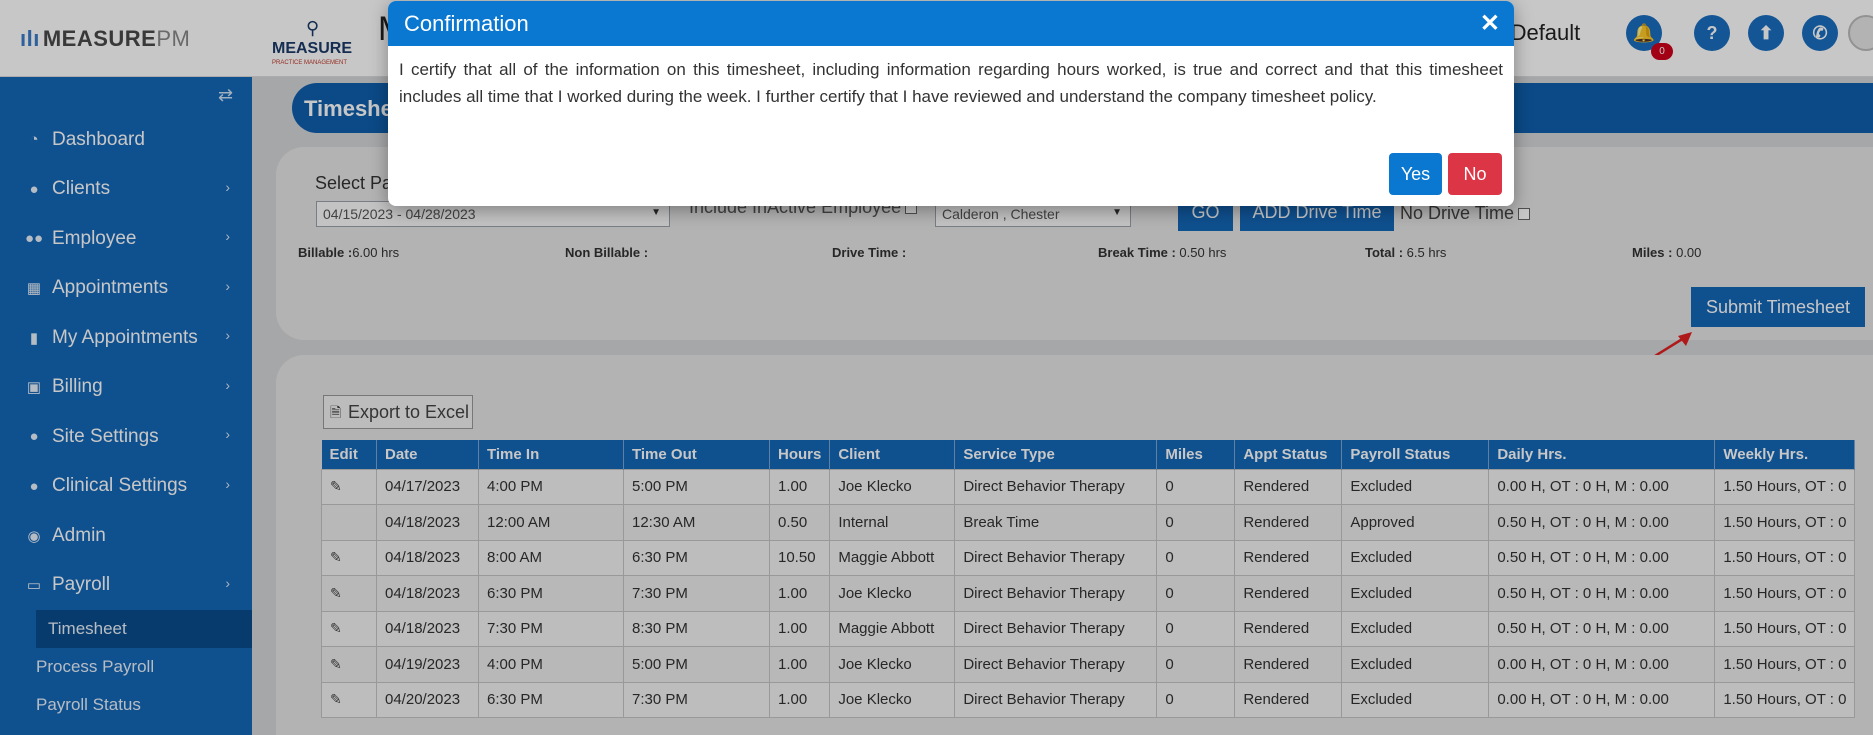 The width and height of the screenshot is (1873, 735). I want to click on yes-button: Yes, so click(1415, 174).